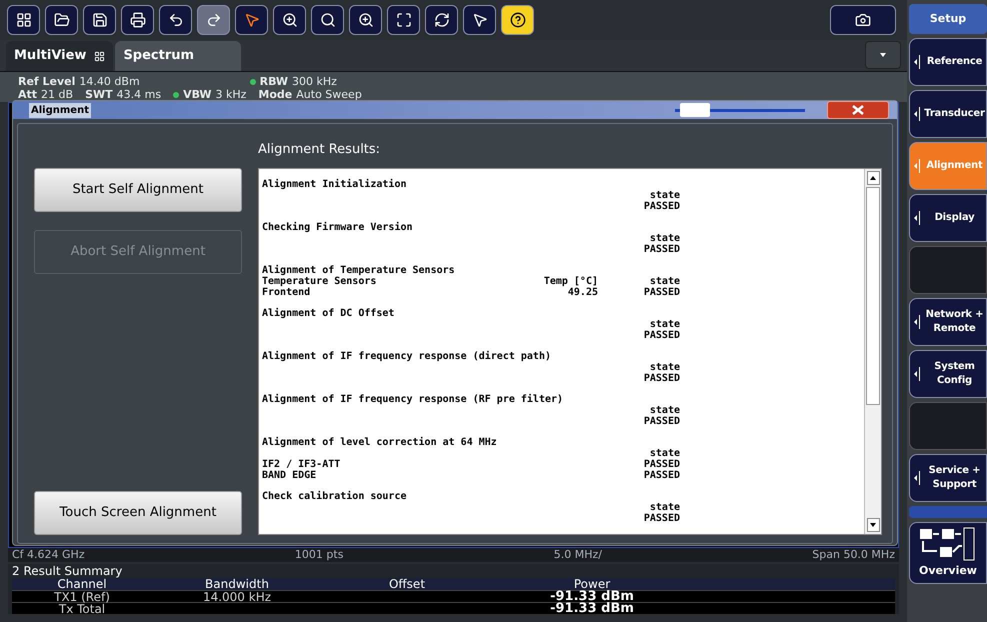  What do you see at coordinates (592, 584) in the screenshot?
I see `column-header: Power` at bounding box center [592, 584].